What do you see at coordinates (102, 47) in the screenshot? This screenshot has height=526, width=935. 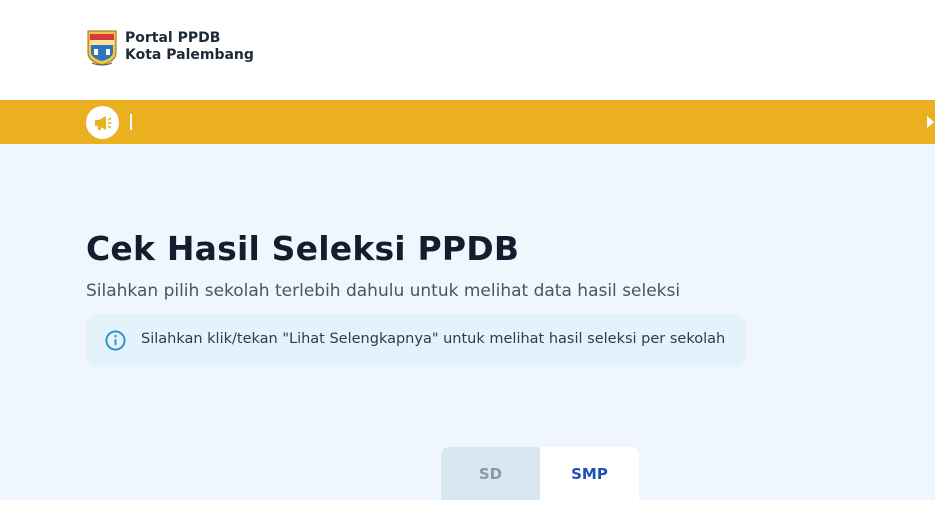 I see `palembang-coat-of-arms-icon` at bounding box center [102, 47].